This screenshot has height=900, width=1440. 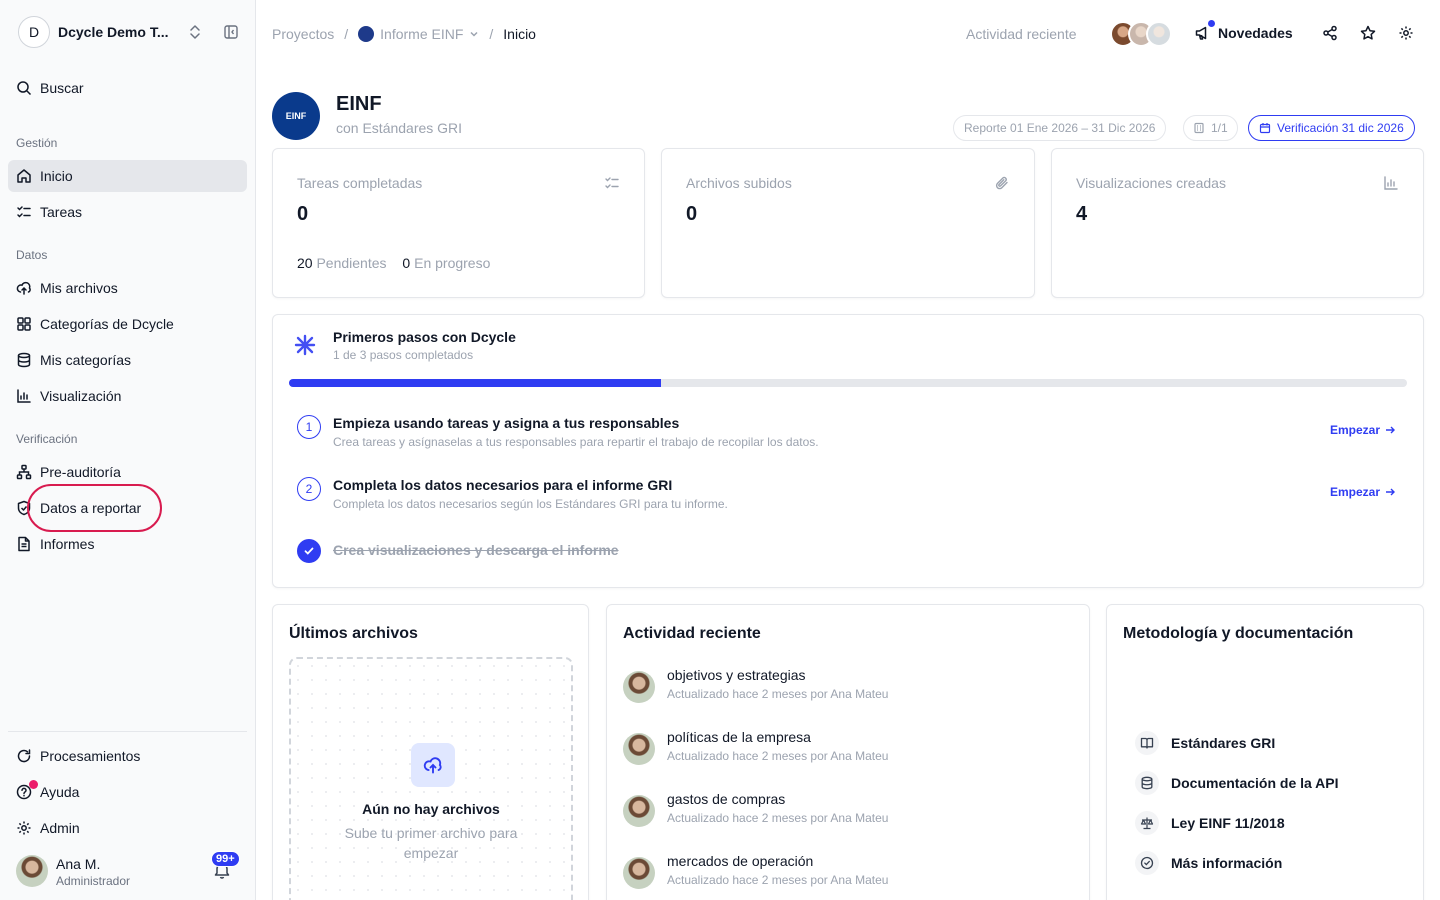 I want to click on star-icon, so click(x=1368, y=33).